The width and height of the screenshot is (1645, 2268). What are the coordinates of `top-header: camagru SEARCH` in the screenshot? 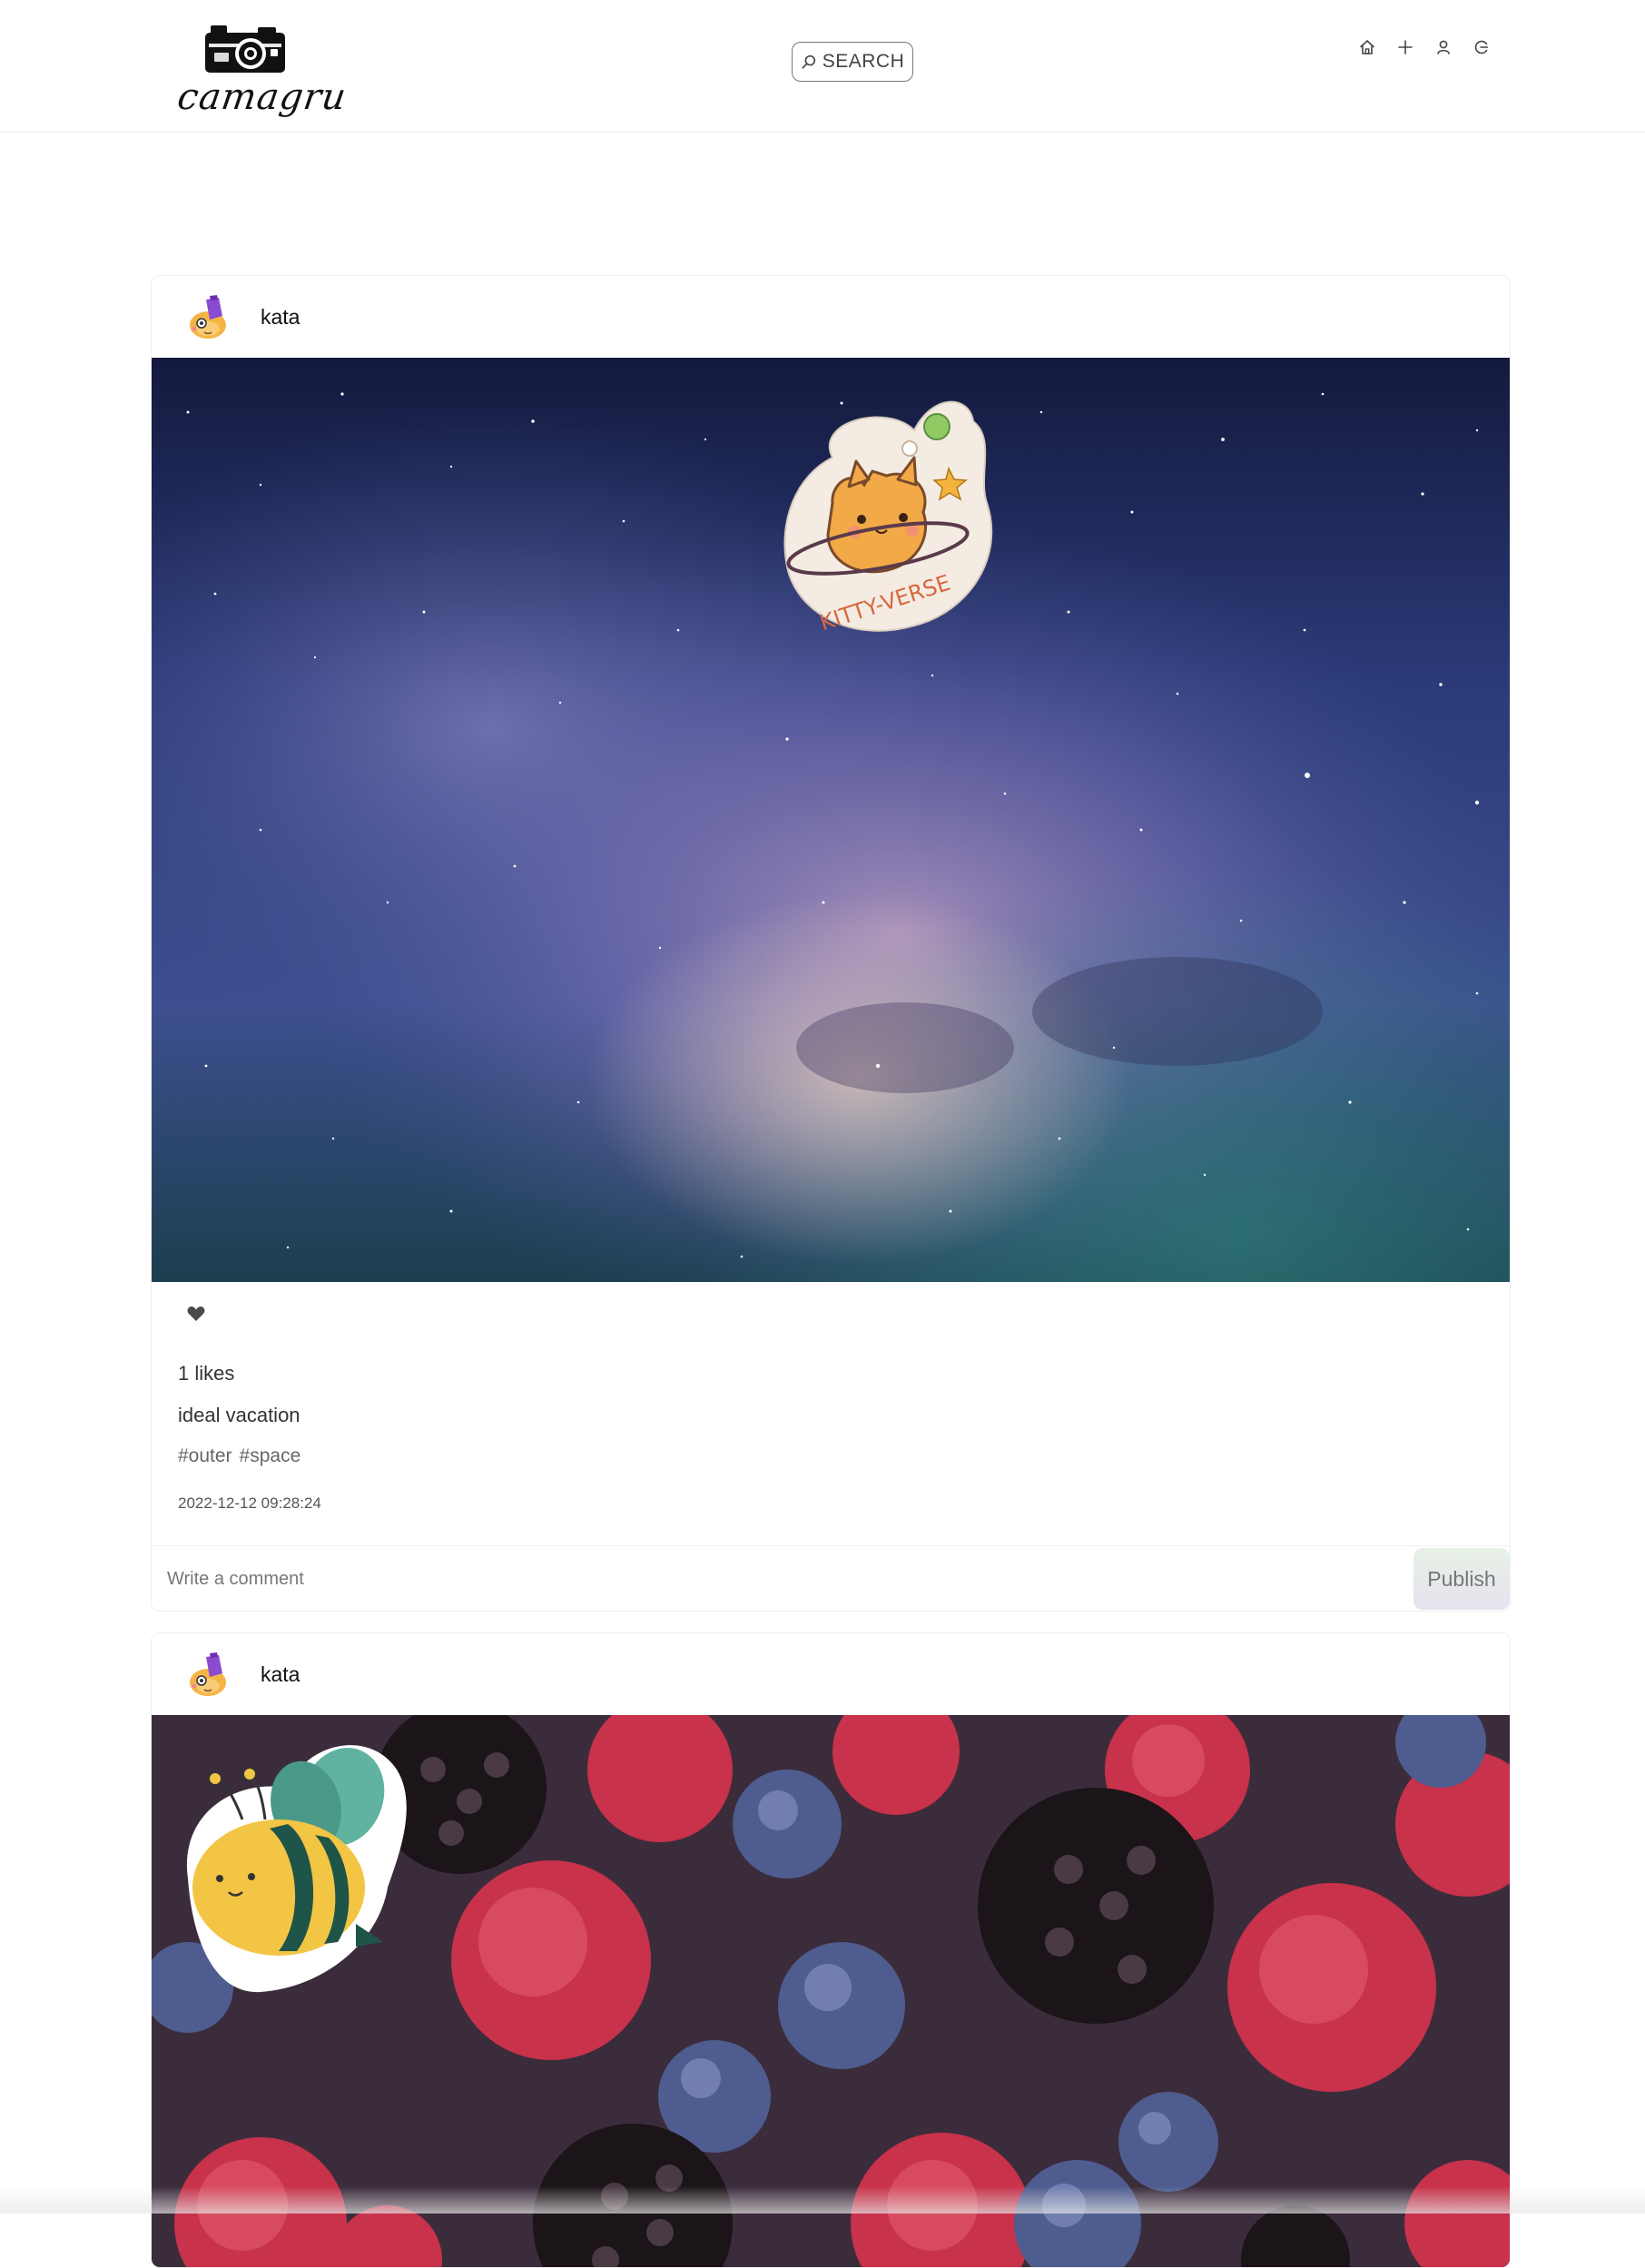 It's located at (822, 66).